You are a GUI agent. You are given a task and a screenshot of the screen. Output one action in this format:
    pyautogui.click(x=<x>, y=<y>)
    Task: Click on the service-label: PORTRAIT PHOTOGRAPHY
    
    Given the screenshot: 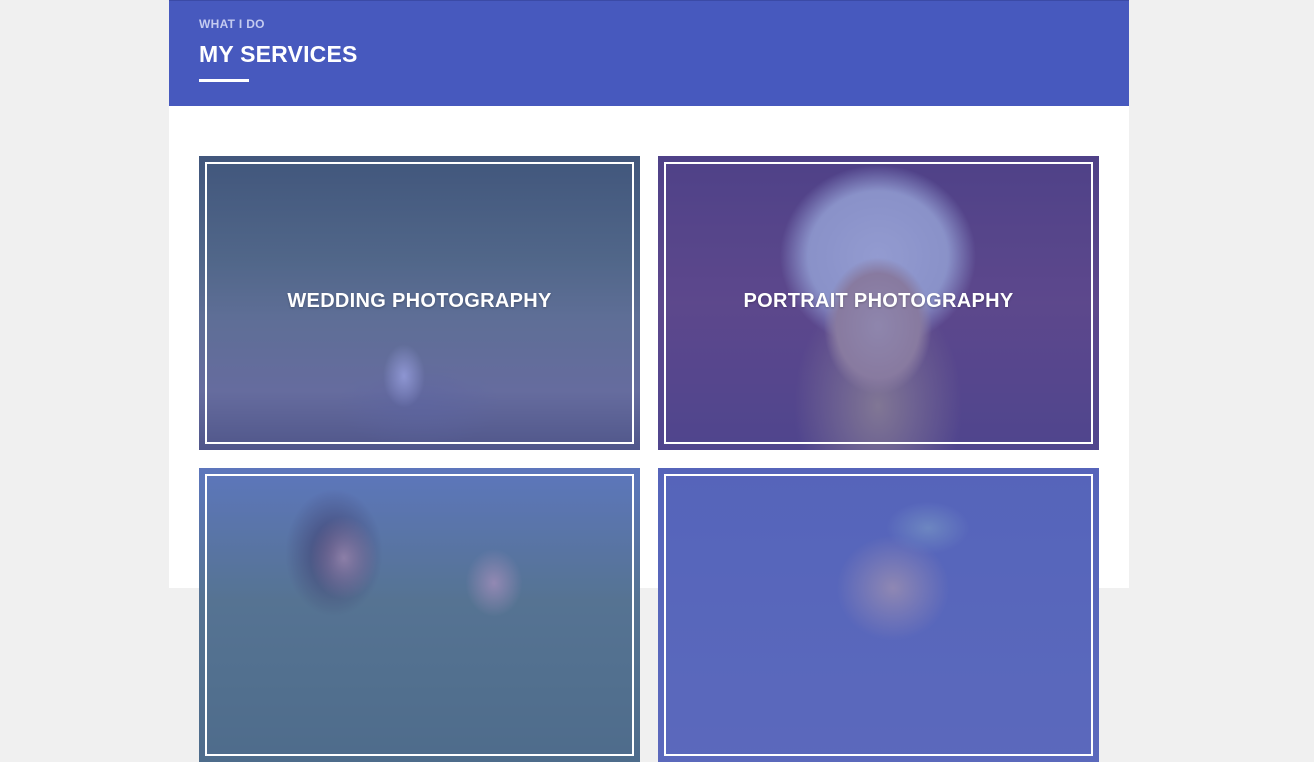 What is the action you would take?
    pyautogui.click(x=878, y=301)
    